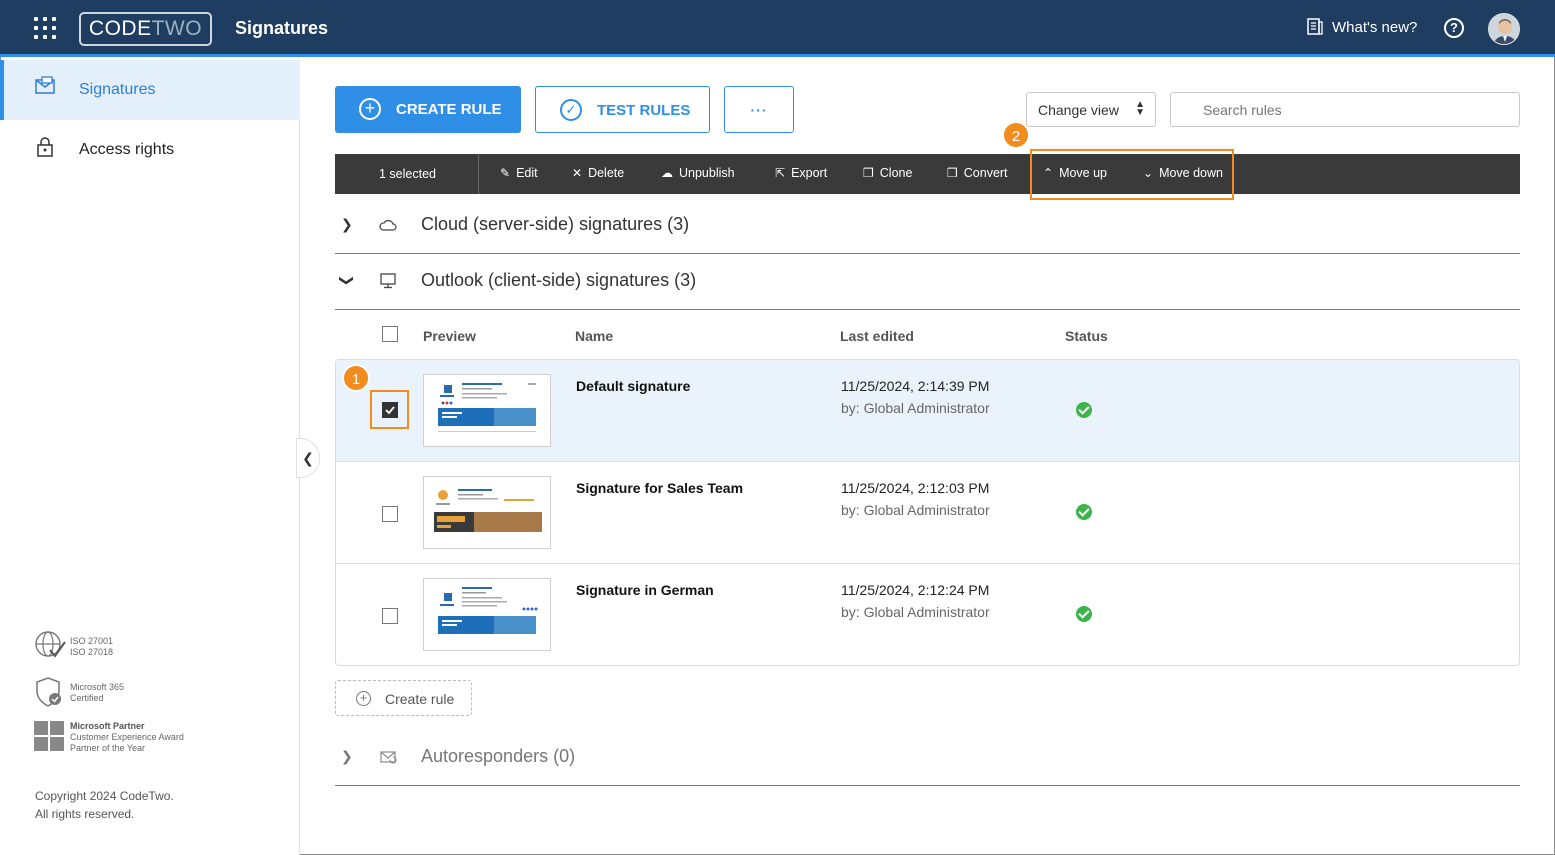 Image resolution: width=1555 pixels, height=855 pixels. What do you see at coordinates (877, 336) in the screenshot?
I see `column-last-edited: Last edited` at bounding box center [877, 336].